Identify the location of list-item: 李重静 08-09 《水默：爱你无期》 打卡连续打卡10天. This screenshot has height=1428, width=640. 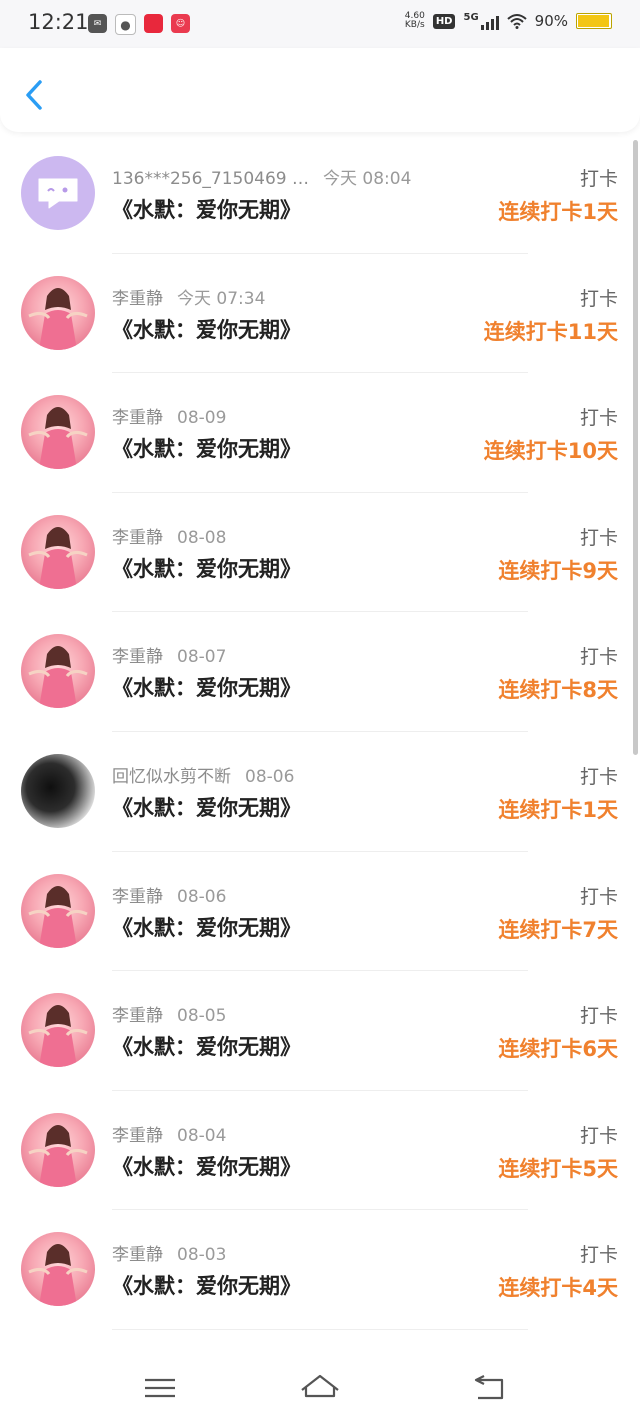
(320, 433).